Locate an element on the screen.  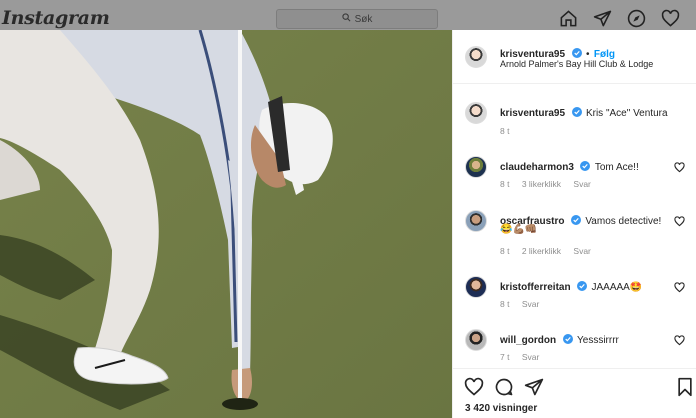
comment-meta: 8 t Svar is located at coordinates (524, 304).